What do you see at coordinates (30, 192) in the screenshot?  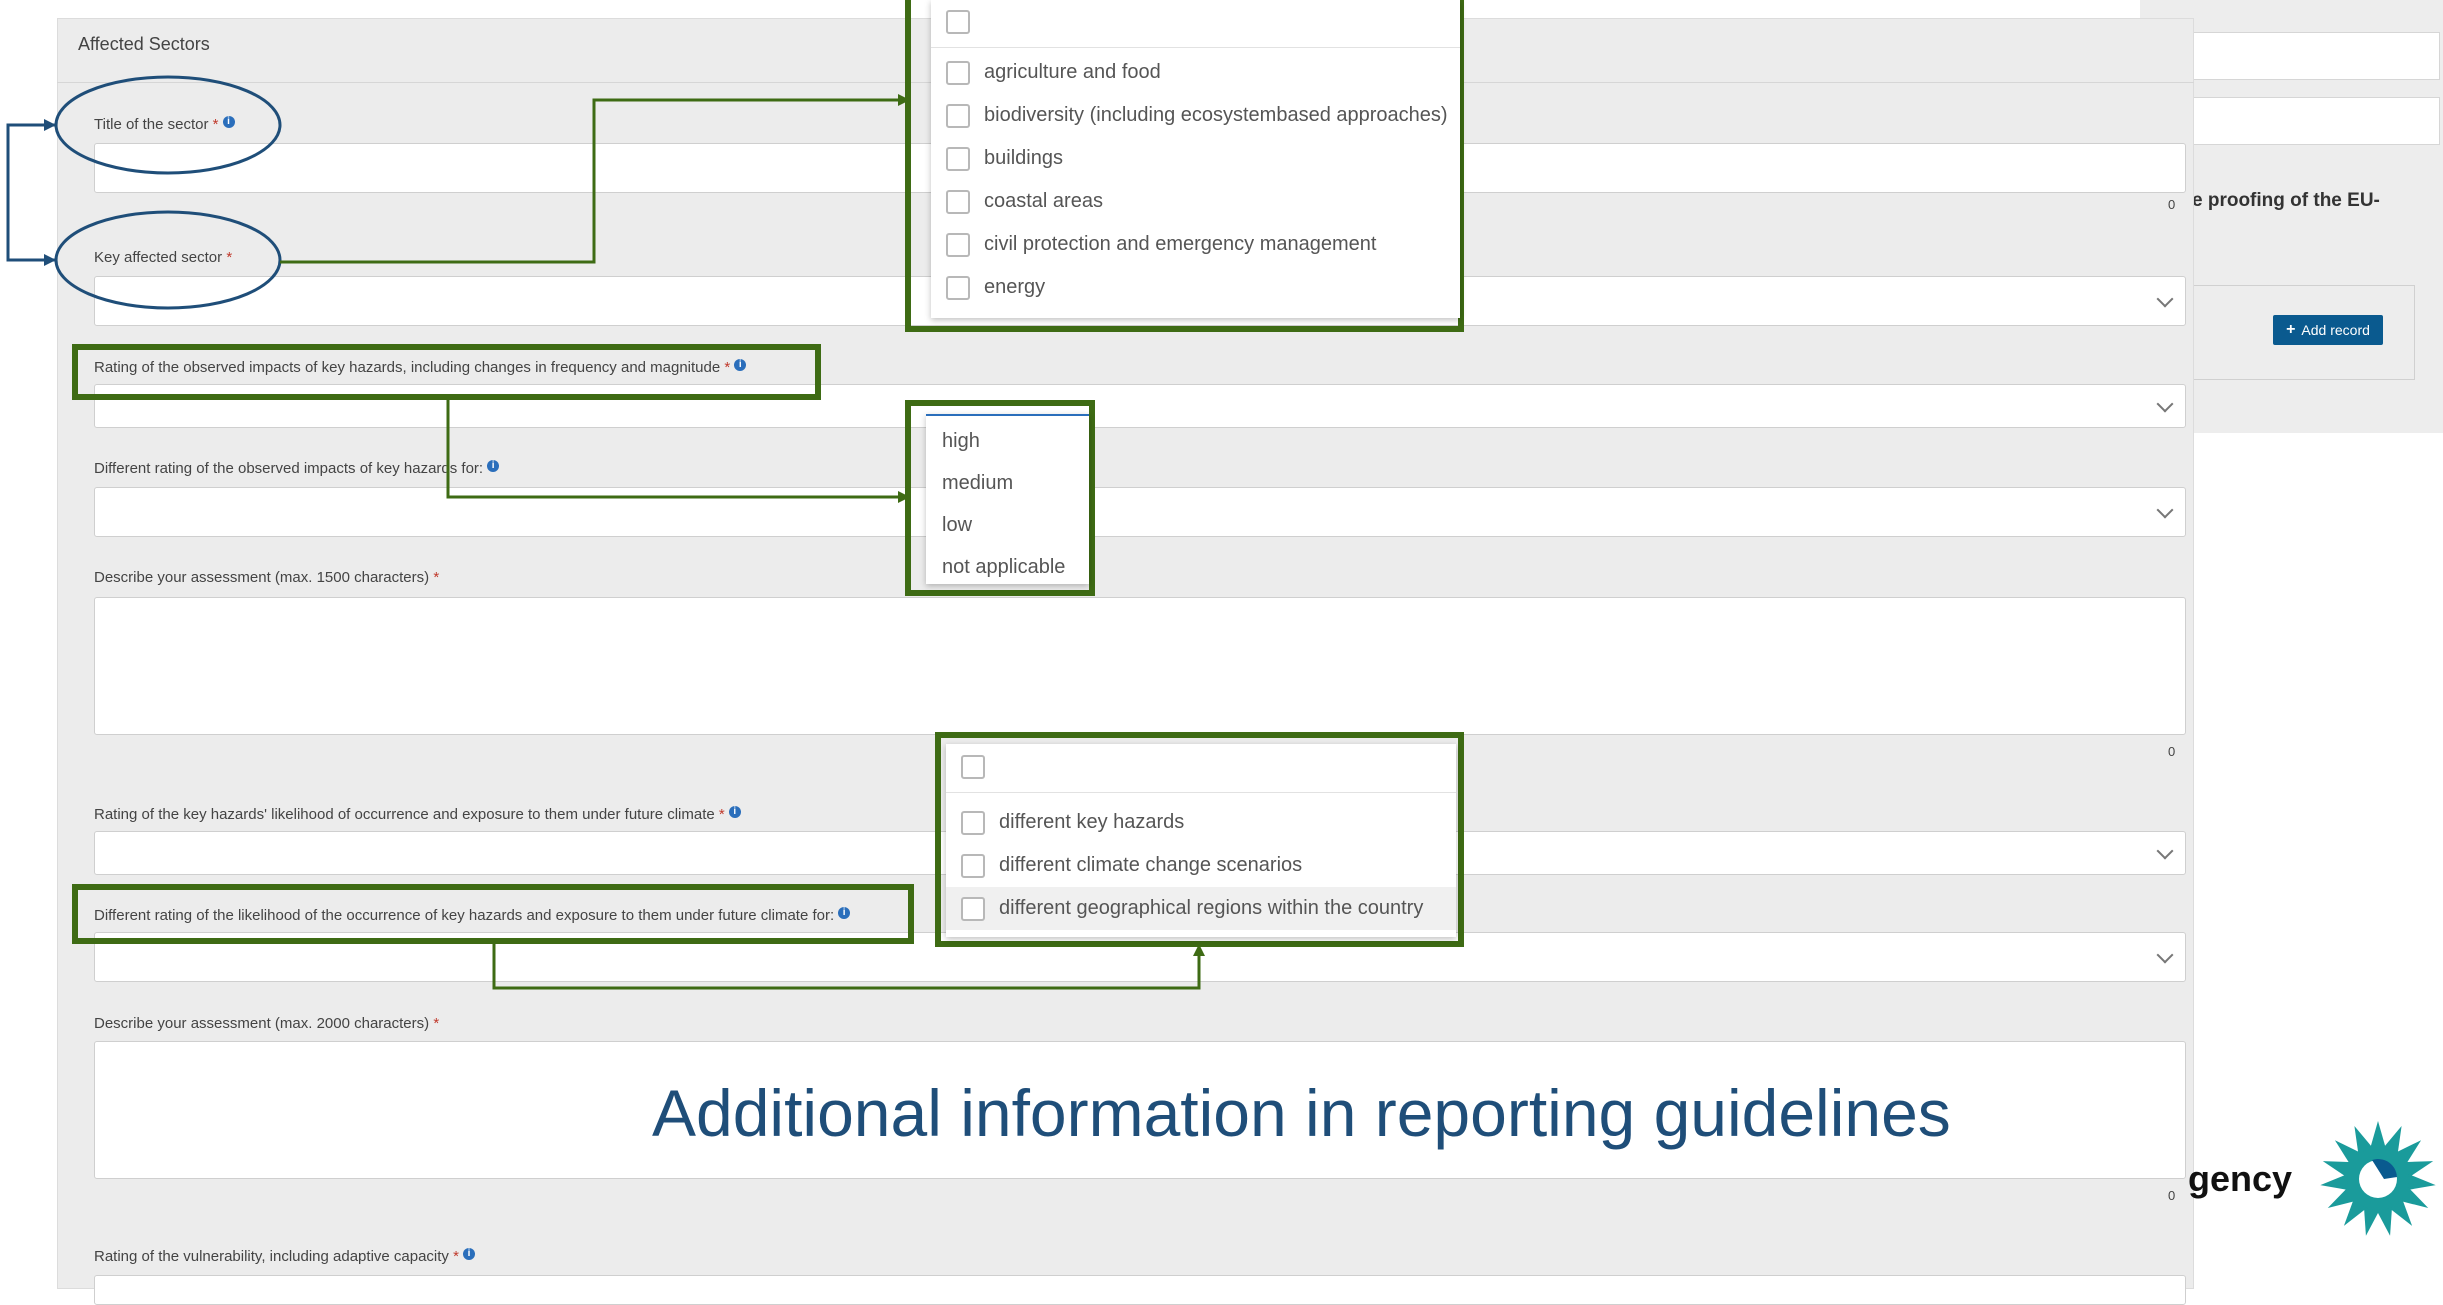 I see `ellipse-link-line` at bounding box center [30, 192].